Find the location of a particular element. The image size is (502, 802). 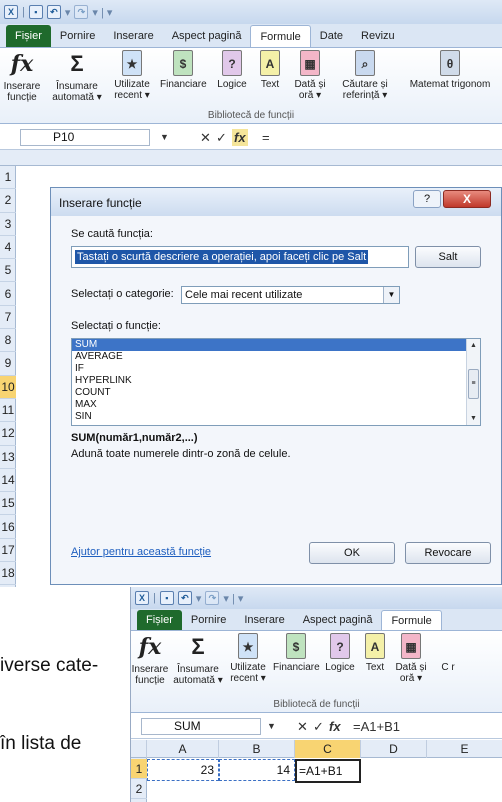

select-all-corner is located at coordinates (139, 749).